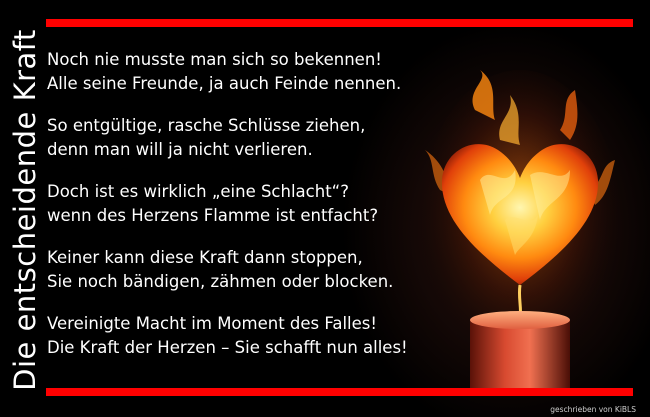  Describe the element at coordinates (593, 409) in the screenshot. I see `author-credit: geschrieben von KiBLS` at that location.